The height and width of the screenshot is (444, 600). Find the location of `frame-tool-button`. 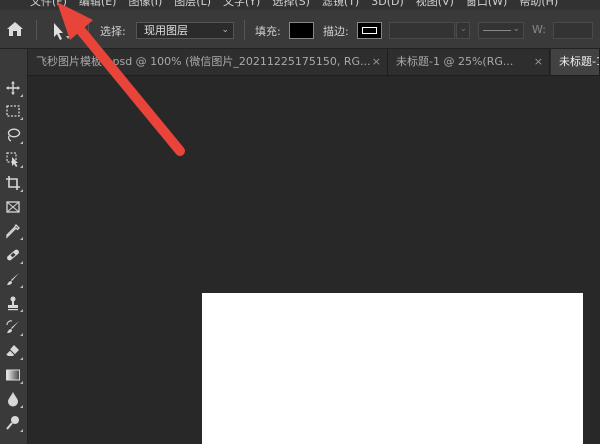

frame-tool-button is located at coordinates (13, 207).